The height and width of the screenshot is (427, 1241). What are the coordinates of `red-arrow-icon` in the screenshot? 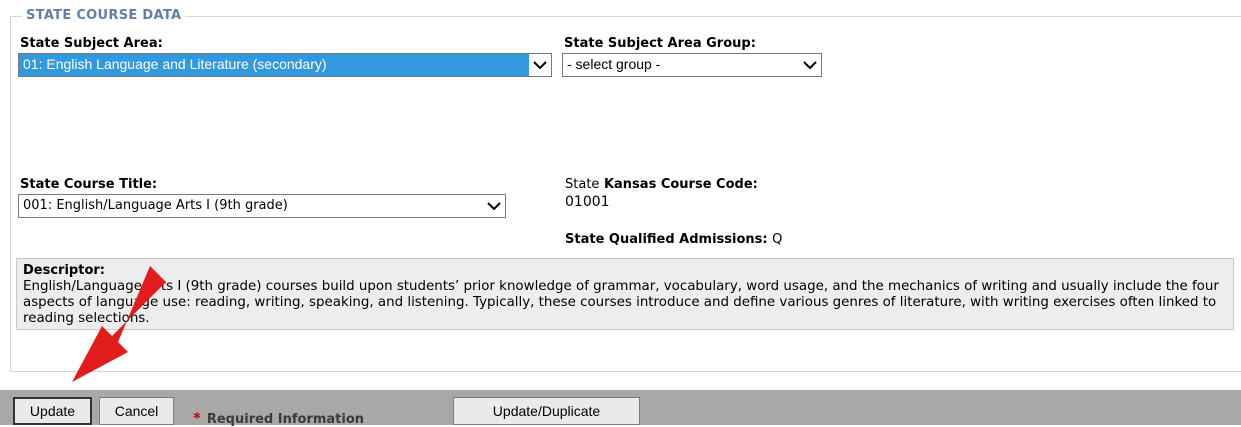 It's located at (119, 324).